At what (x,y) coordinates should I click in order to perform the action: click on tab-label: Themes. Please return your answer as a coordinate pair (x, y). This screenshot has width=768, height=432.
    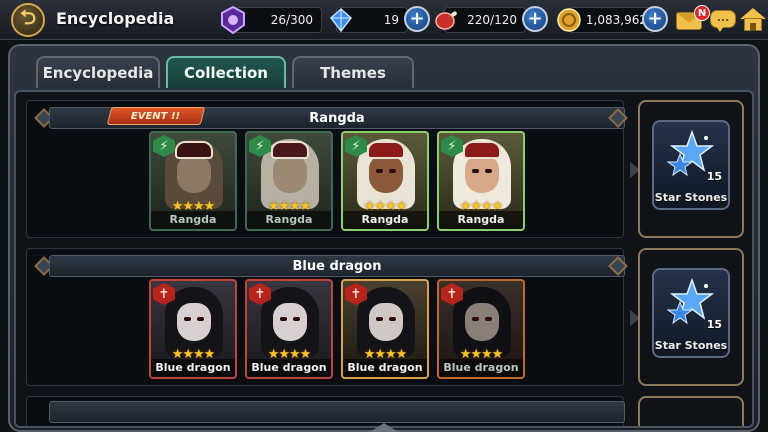
    Looking at the image, I should click on (353, 73).